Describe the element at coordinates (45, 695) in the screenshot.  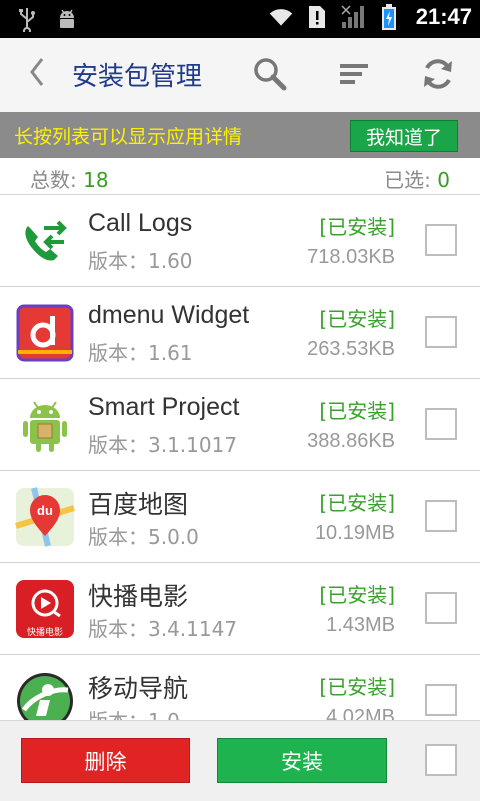
I see `mobile-nav-icon` at that location.